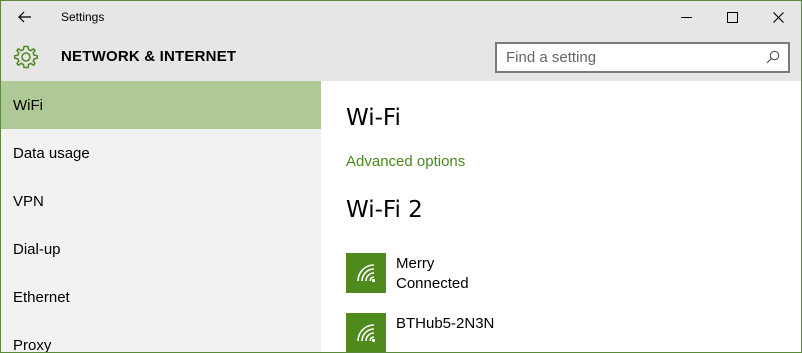 This screenshot has width=802, height=353. What do you see at coordinates (401, 17) in the screenshot?
I see `title-bar: Settings` at bounding box center [401, 17].